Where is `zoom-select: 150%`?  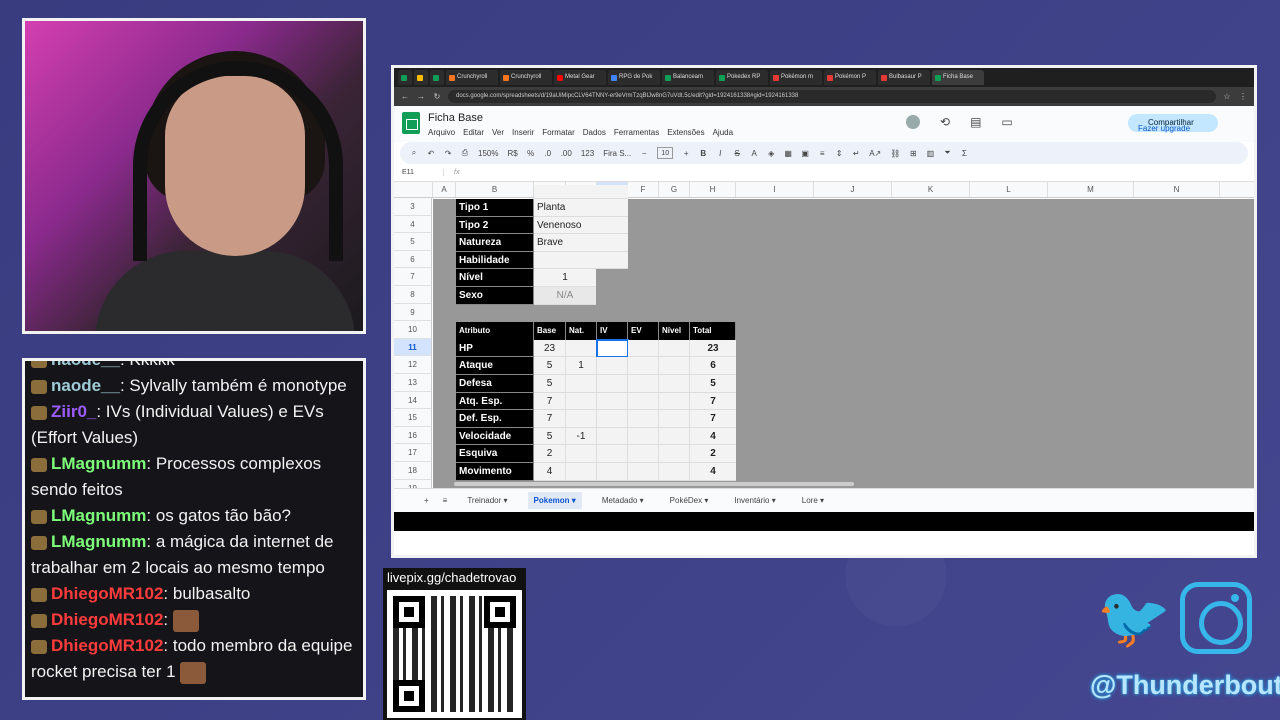 zoom-select: 150% is located at coordinates (488, 153).